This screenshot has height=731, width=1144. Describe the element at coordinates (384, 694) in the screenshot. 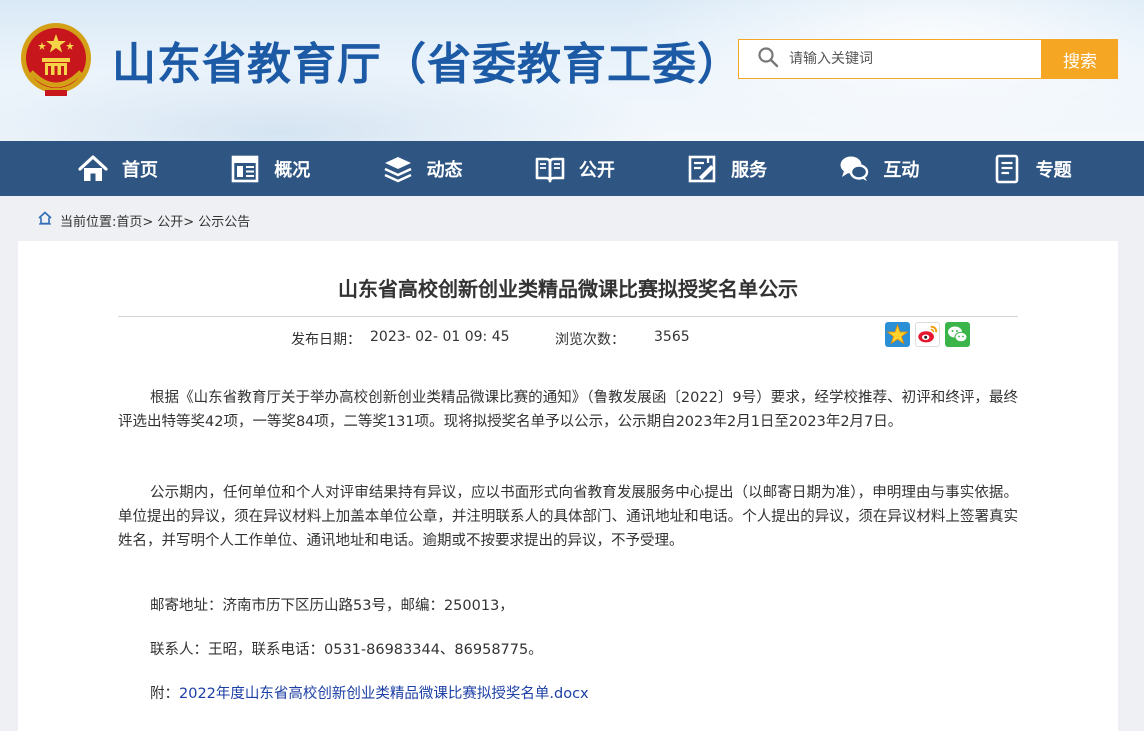

I see `attachment-link: 2022年度山东省高校创新创业类精品微课比赛拟授奖名单.docx` at that location.